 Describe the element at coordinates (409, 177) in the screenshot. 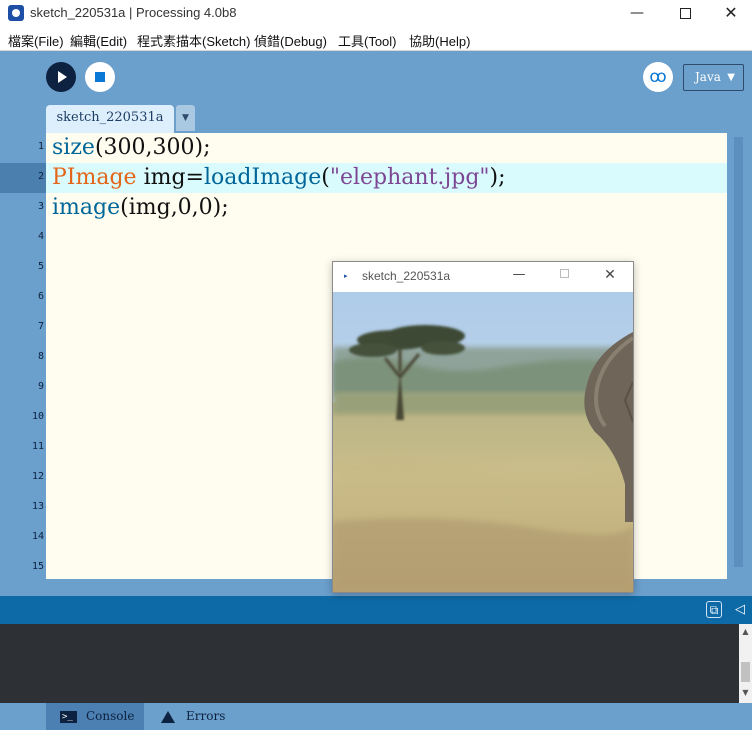

I see `code-token: "elephant.jpg"` at that location.